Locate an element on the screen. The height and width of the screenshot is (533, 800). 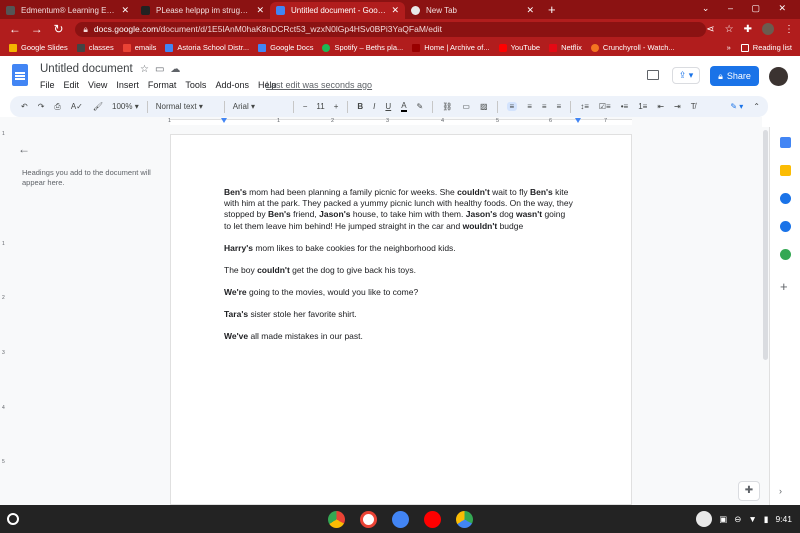
align-left-icon: ≡ is located at coordinates (512, 106).